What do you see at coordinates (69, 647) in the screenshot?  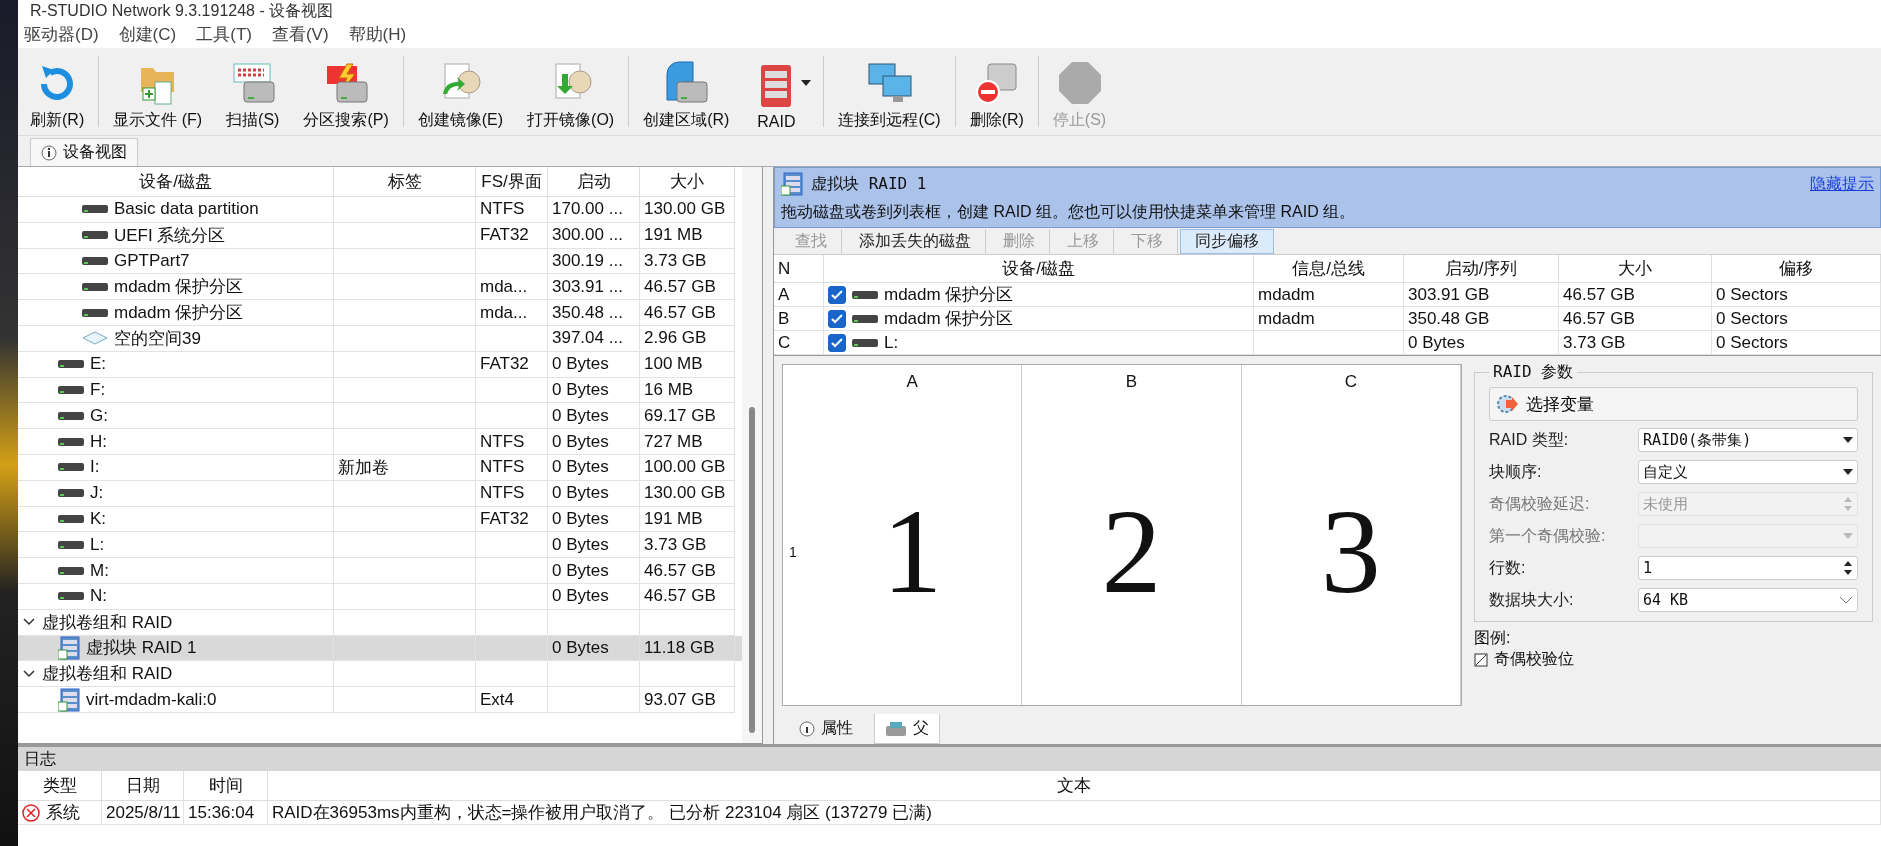 I see `raid-volume-icon` at bounding box center [69, 647].